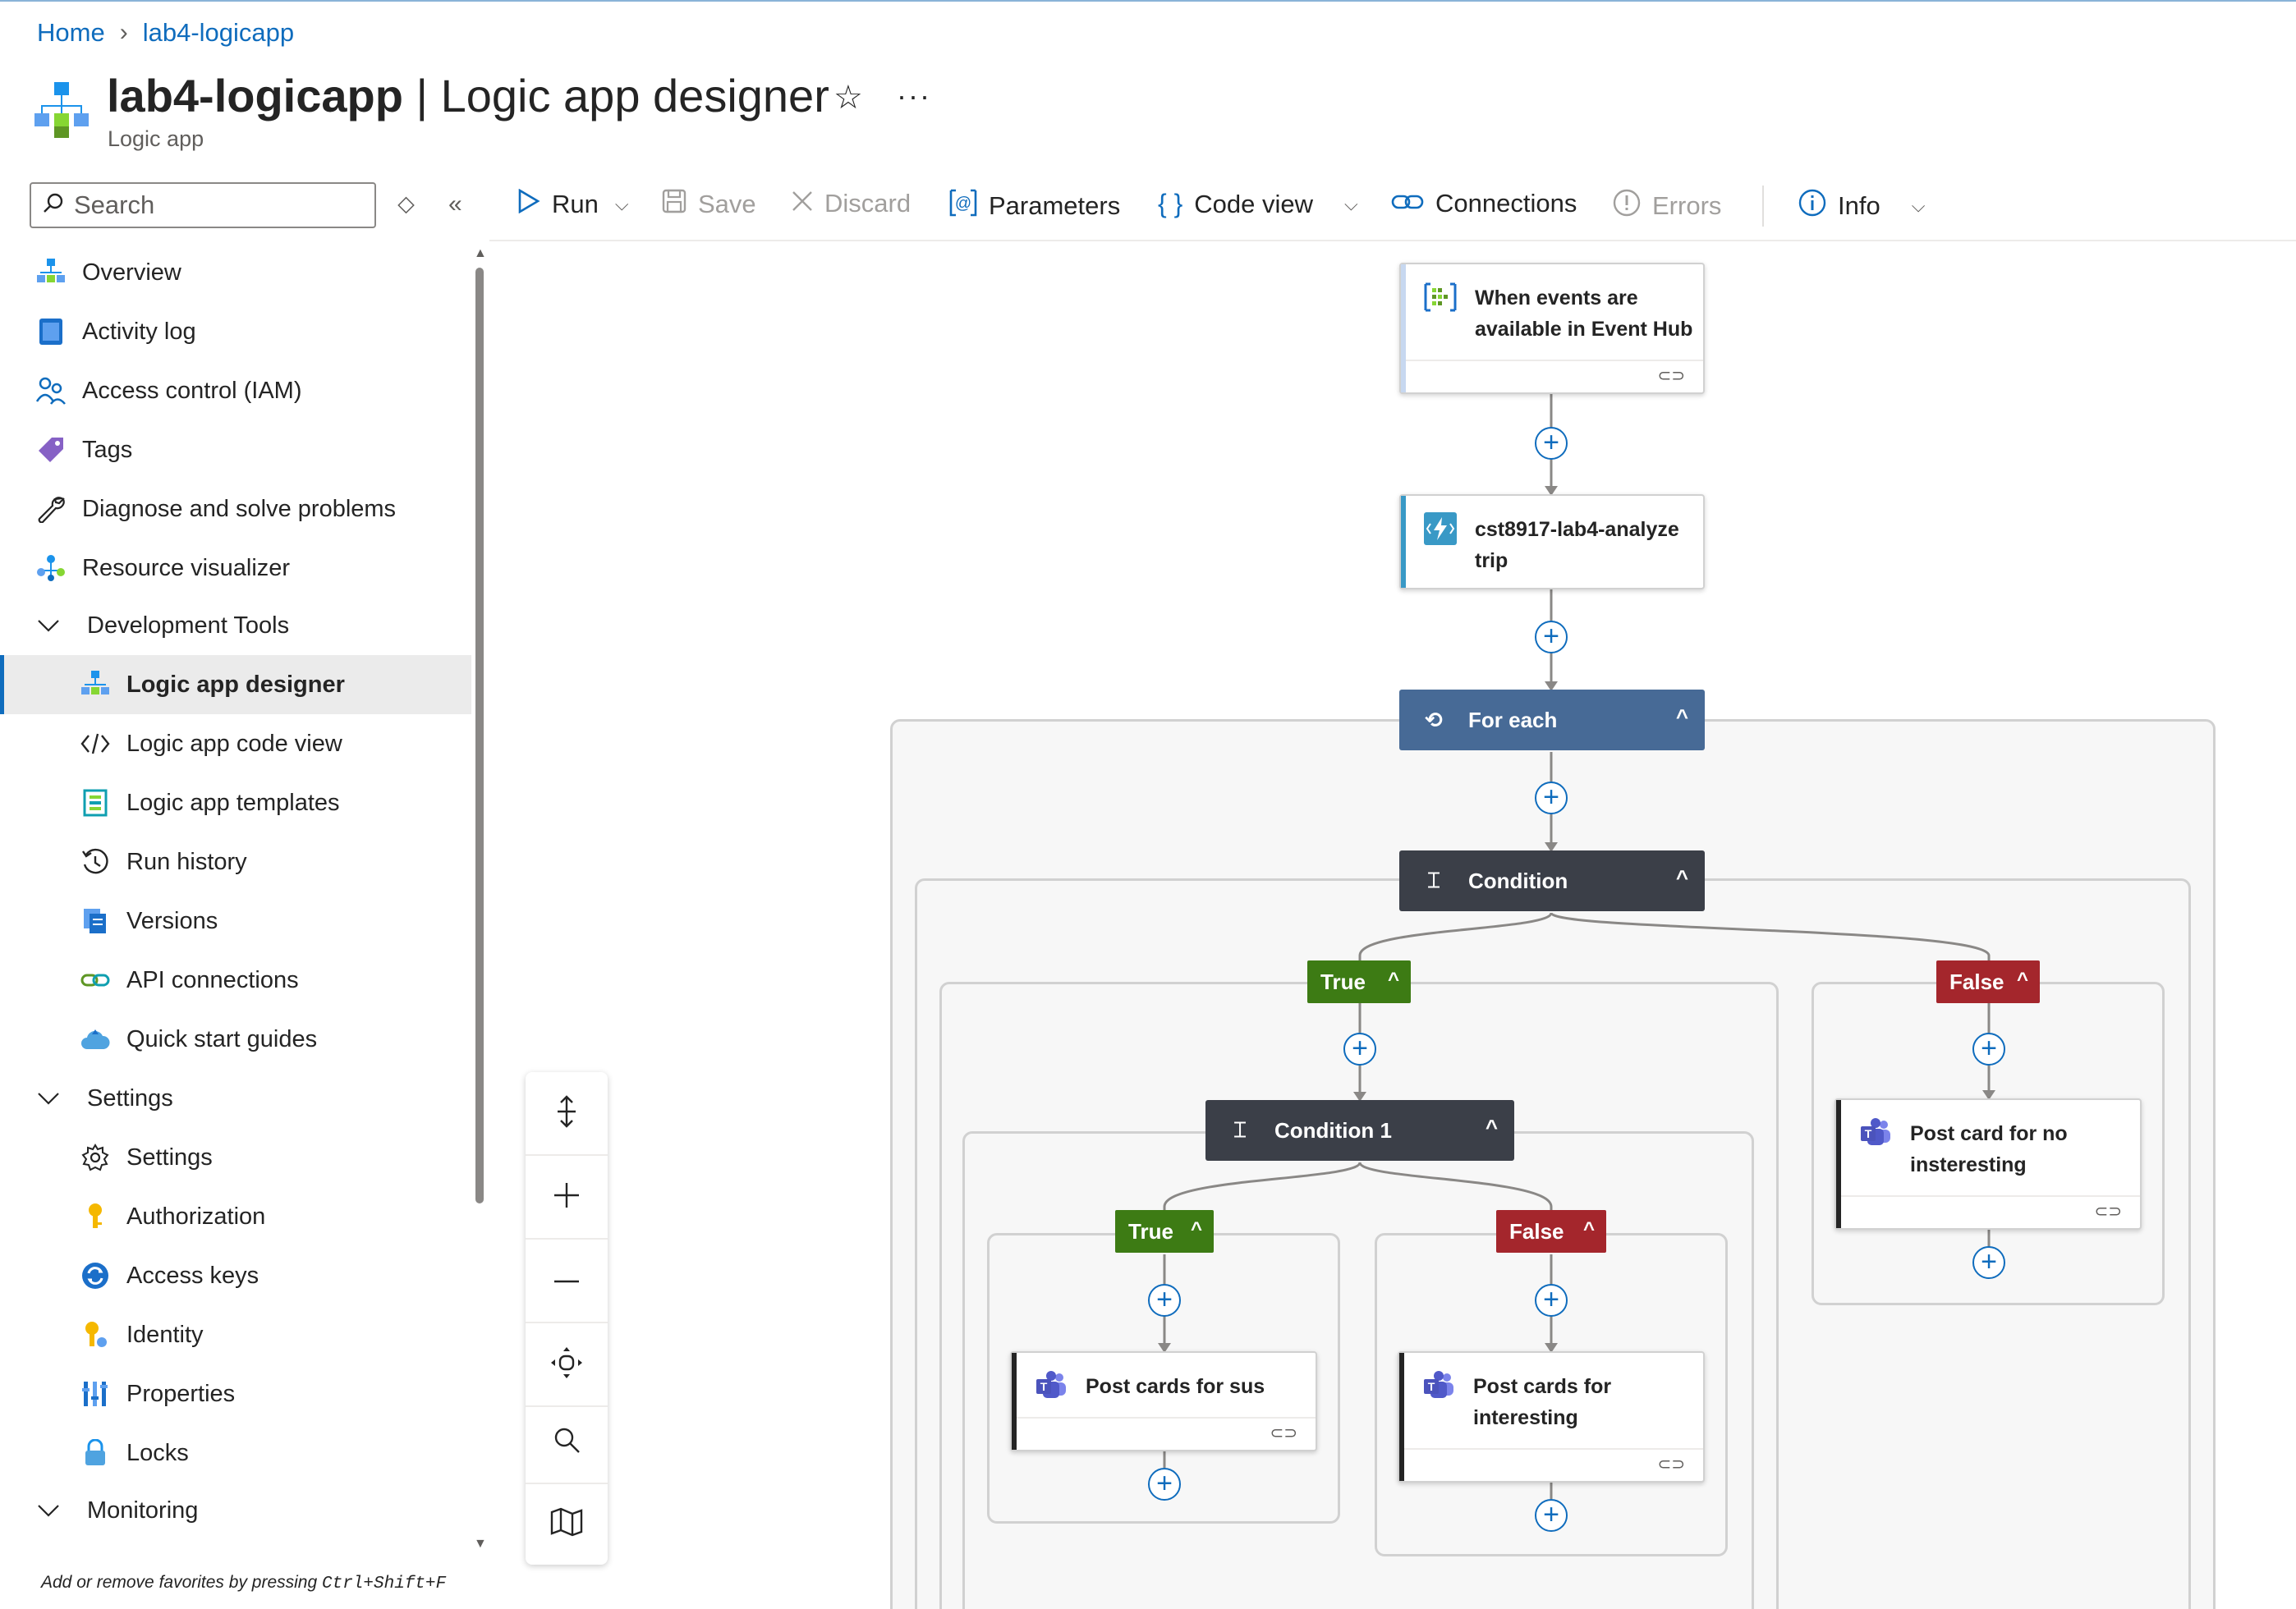 The width and height of the screenshot is (2296, 1609). I want to click on sidebar-item-authorization: Authorization, so click(235, 1216).